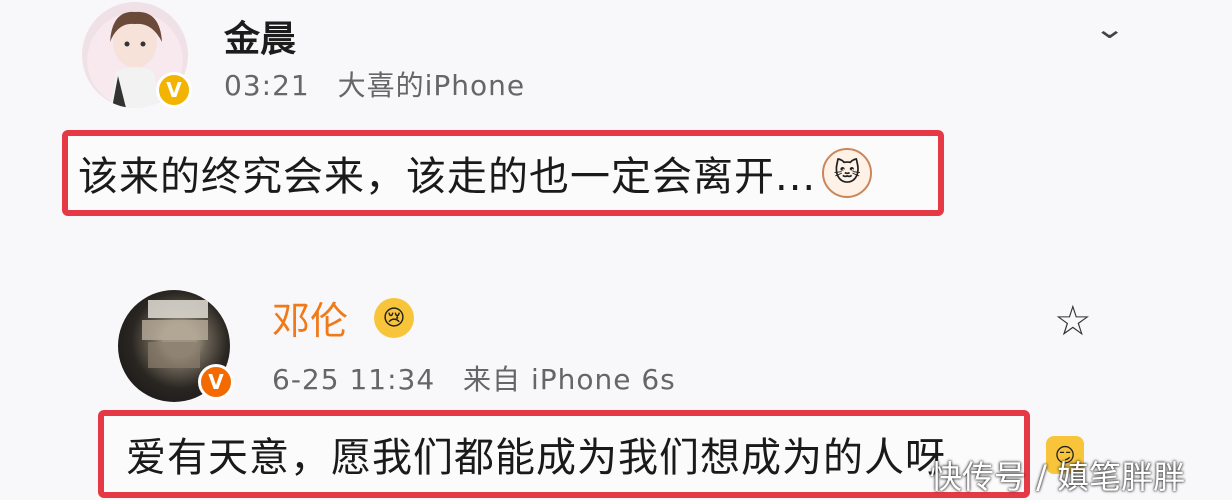 The width and height of the screenshot is (1232, 500). I want to click on comment-text: 爱有天意，愿我们都能成为我们想成为的人呀, so click(536, 458).